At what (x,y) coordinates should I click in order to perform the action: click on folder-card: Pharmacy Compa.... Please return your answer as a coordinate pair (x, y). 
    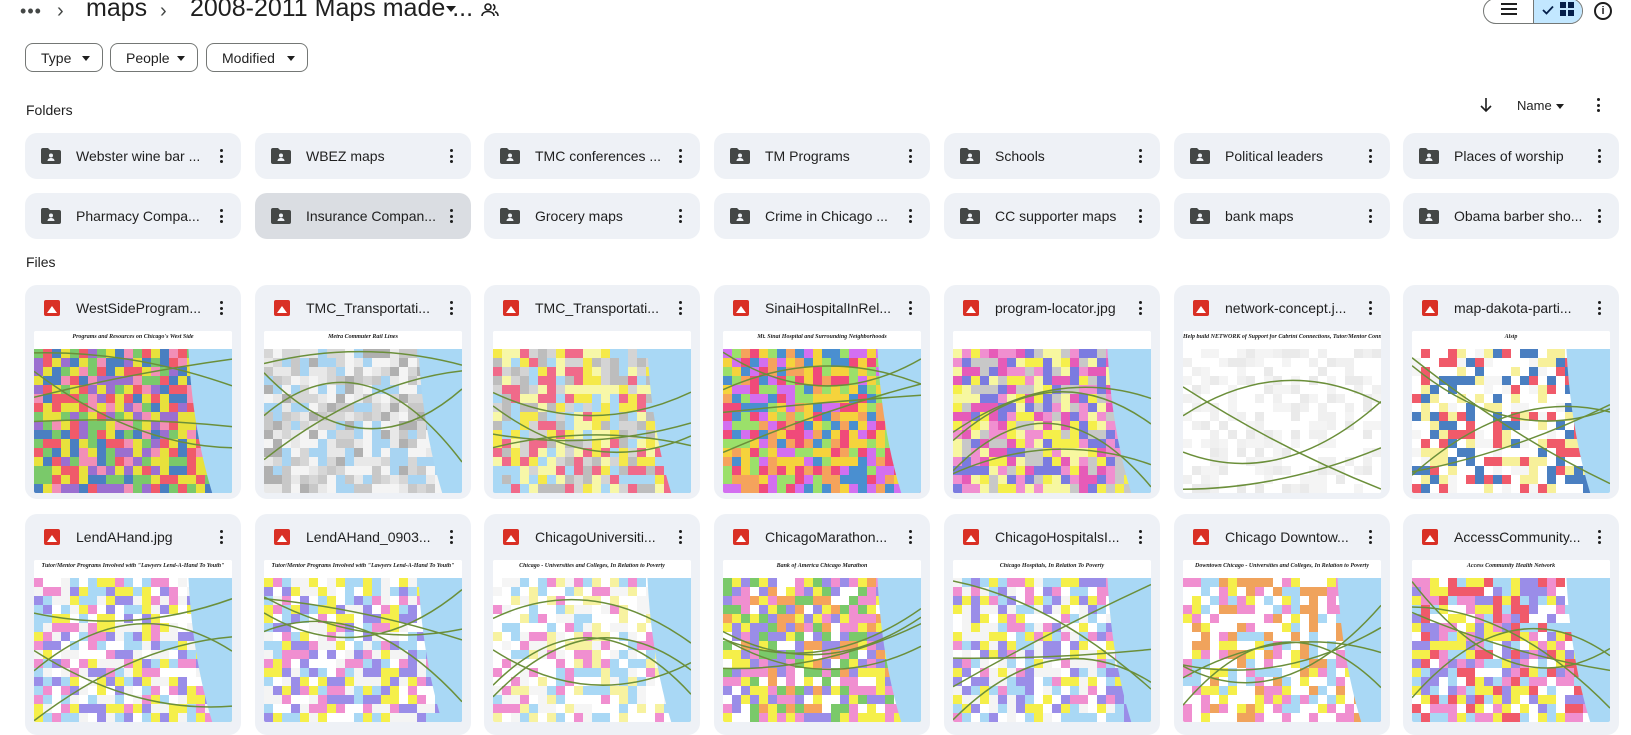
    Looking at the image, I should click on (133, 216).